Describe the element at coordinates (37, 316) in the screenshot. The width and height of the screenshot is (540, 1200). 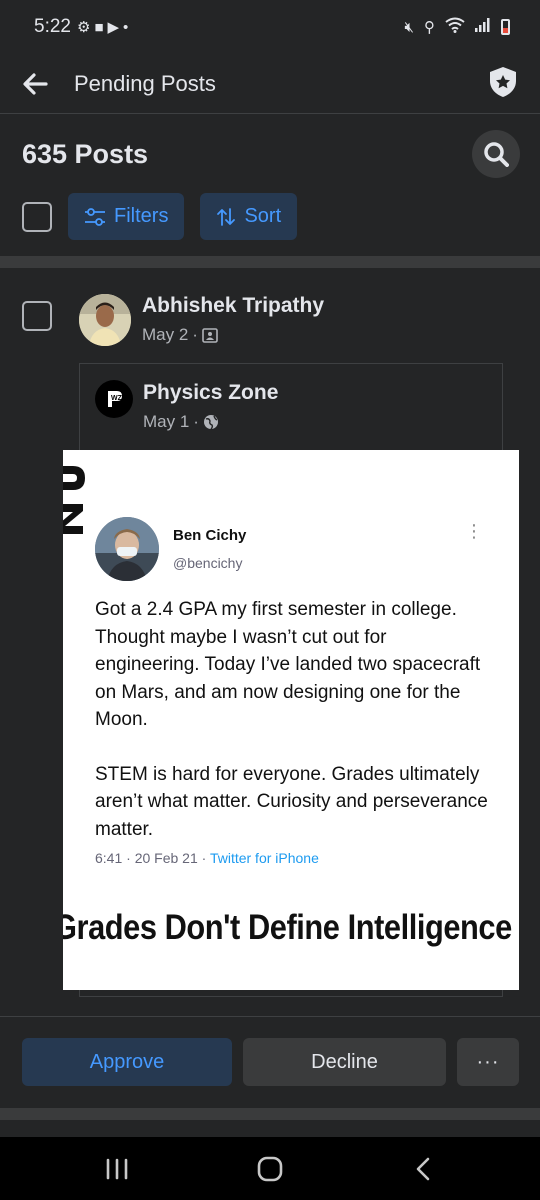
I see `post-select-checkbox` at that location.